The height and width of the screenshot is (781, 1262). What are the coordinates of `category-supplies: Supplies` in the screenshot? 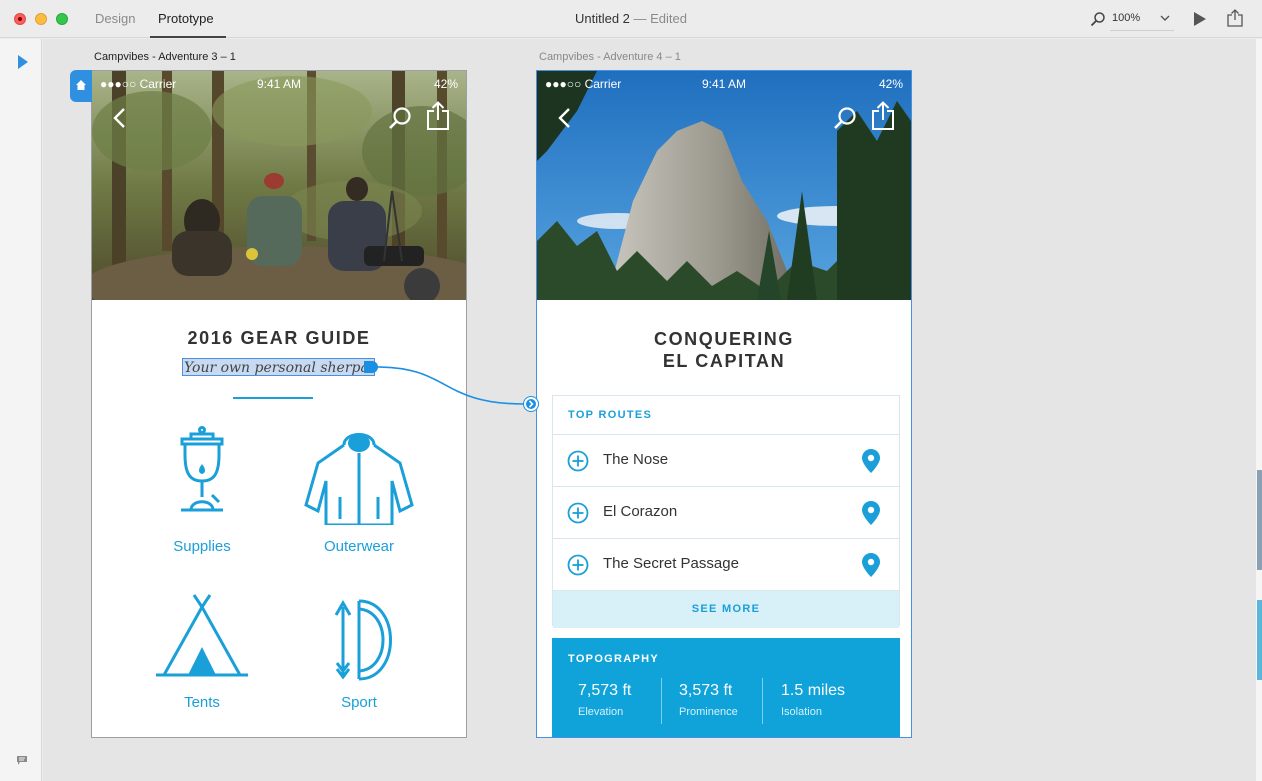 It's located at (202, 490).